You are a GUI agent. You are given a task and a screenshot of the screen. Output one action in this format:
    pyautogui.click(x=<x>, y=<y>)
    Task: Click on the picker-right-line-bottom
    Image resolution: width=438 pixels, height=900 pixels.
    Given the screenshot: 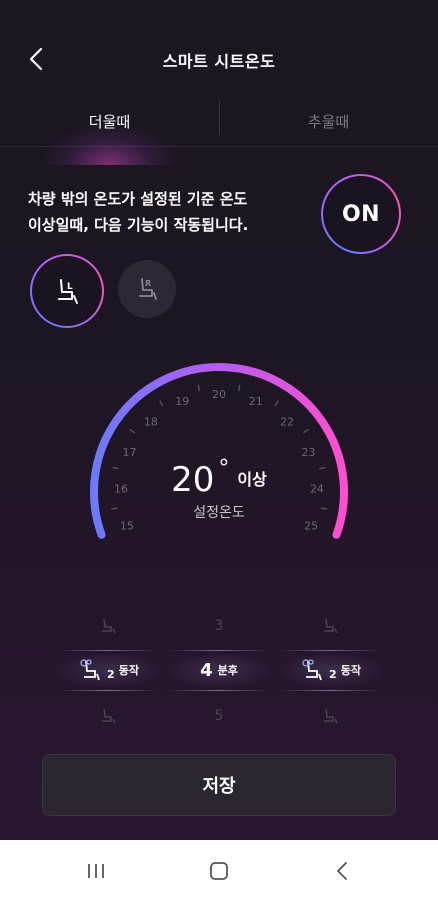 What is the action you would take?
    pyautogui.click(x=330, y=690)
    